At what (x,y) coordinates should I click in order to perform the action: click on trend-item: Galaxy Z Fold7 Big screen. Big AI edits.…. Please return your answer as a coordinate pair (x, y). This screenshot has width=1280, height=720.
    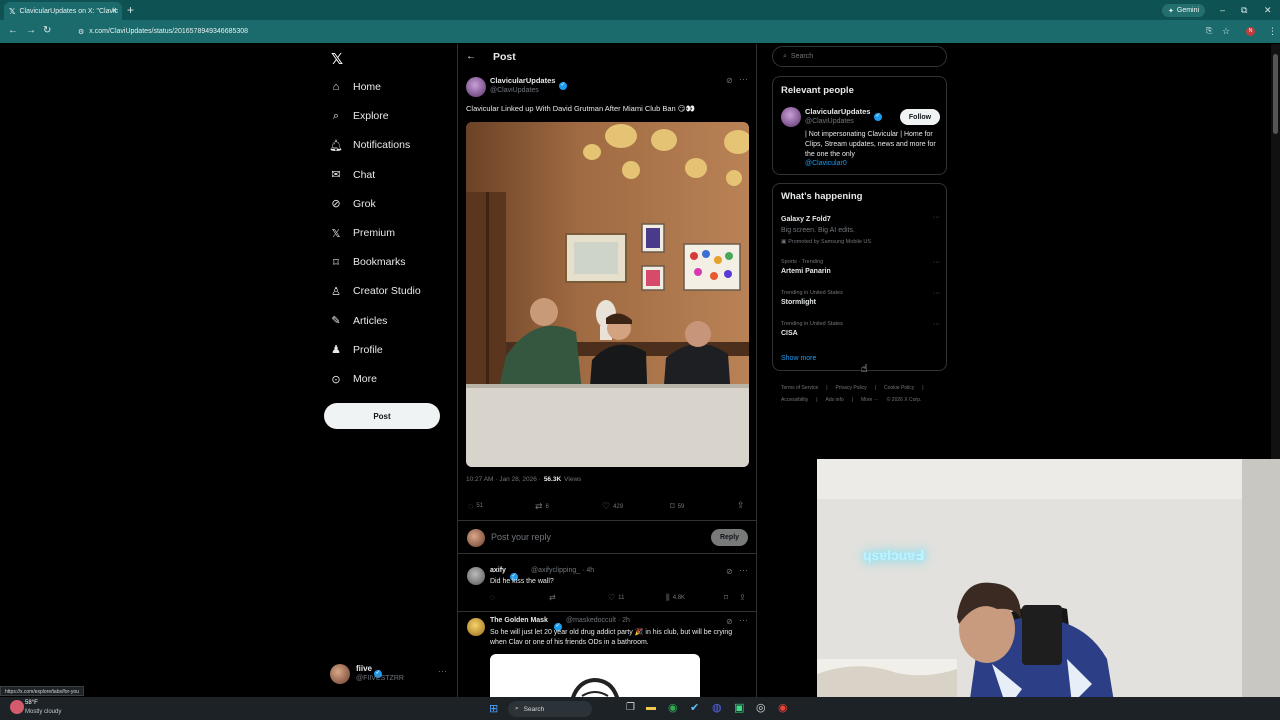
    Looking at the image, I should click on (860, 232).